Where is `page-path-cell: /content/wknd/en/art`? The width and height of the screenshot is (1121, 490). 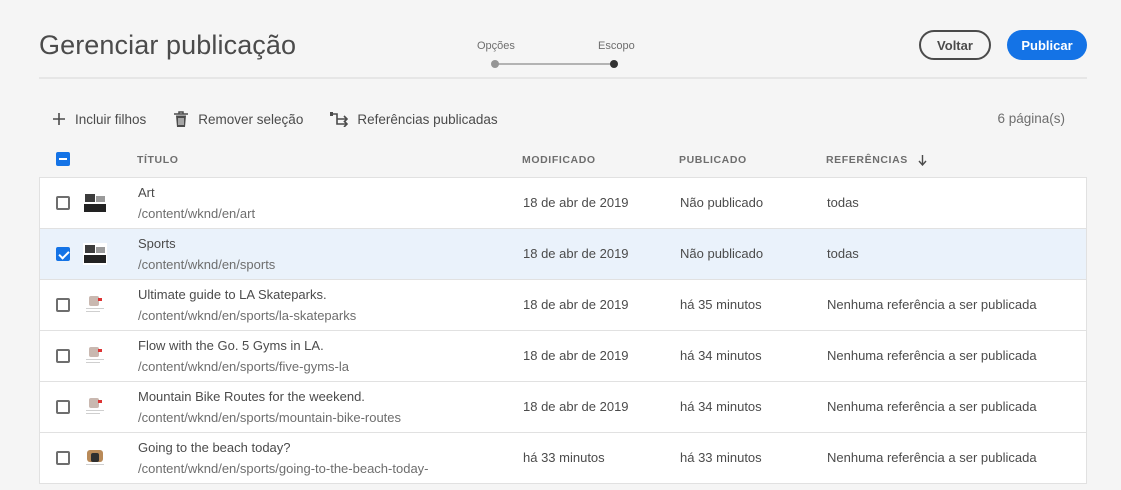
page-path-cell: /content/wknd/en/art is located at coordinates (197, 213).